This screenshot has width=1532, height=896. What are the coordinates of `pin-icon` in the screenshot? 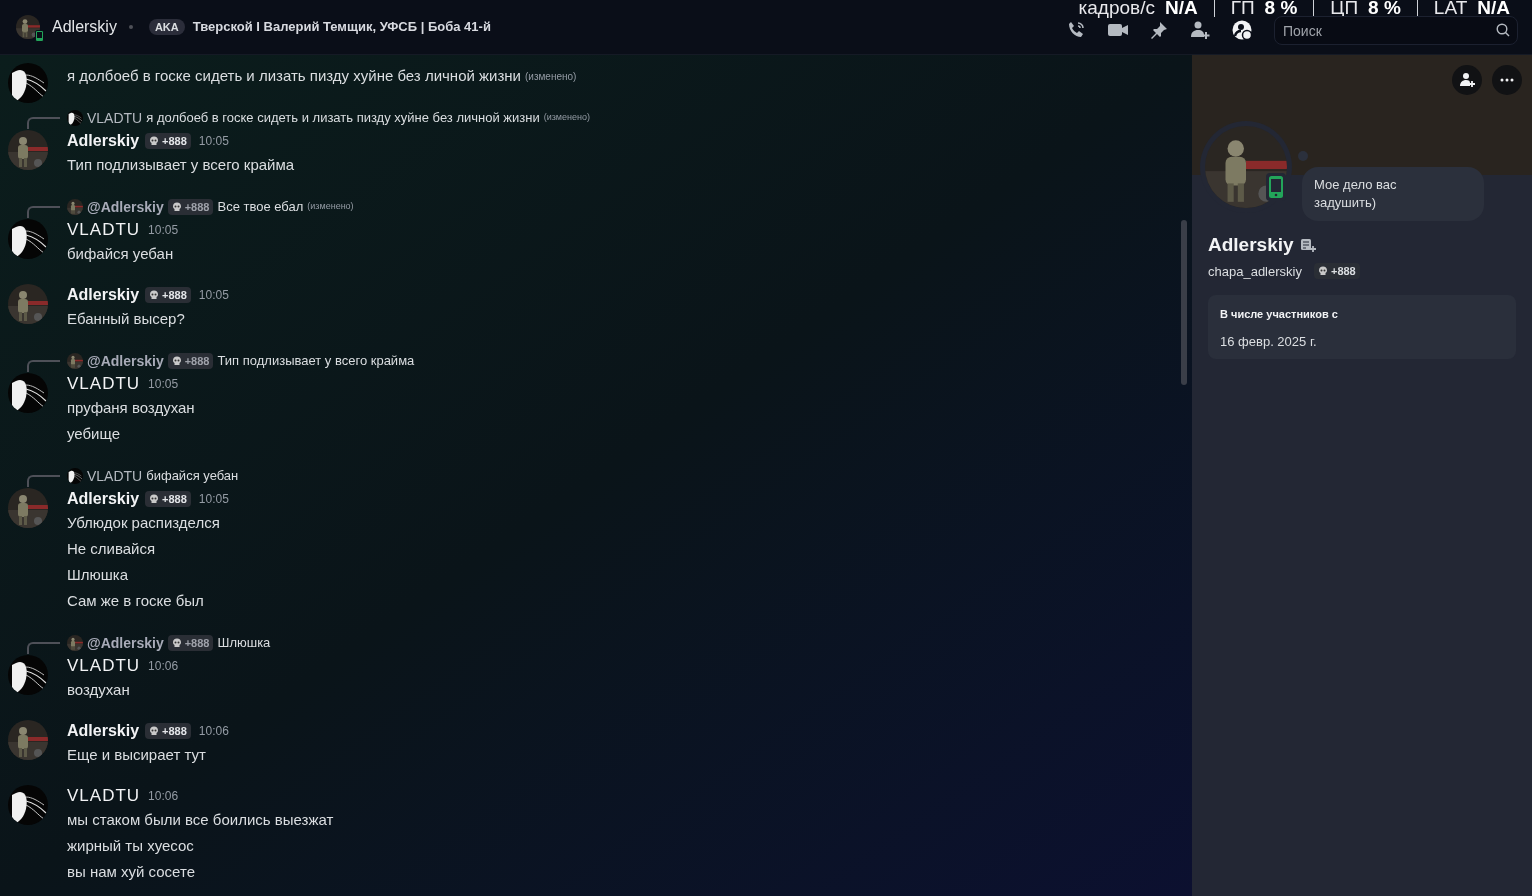 It's located at (1159, 30).